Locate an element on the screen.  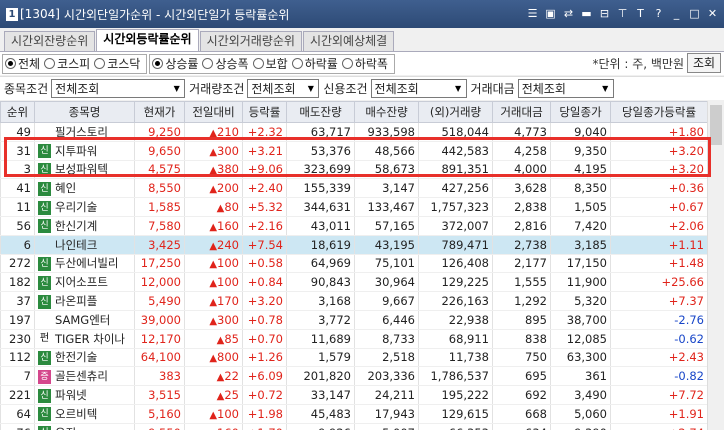
name-cell: 증 골든센츄리 is located at coordinates (84, 376).